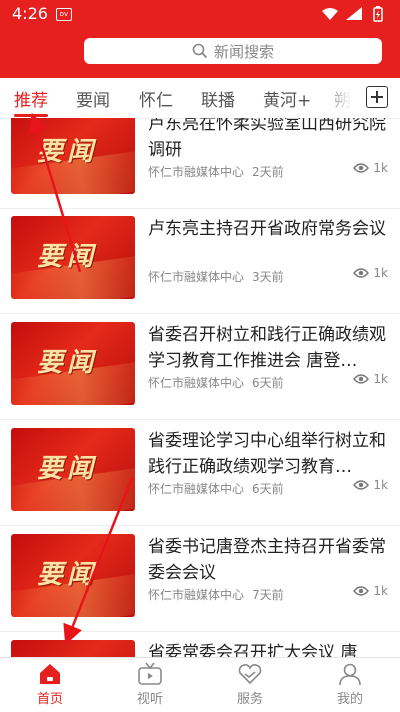  I want to click on user-icon, so click(350, 674).